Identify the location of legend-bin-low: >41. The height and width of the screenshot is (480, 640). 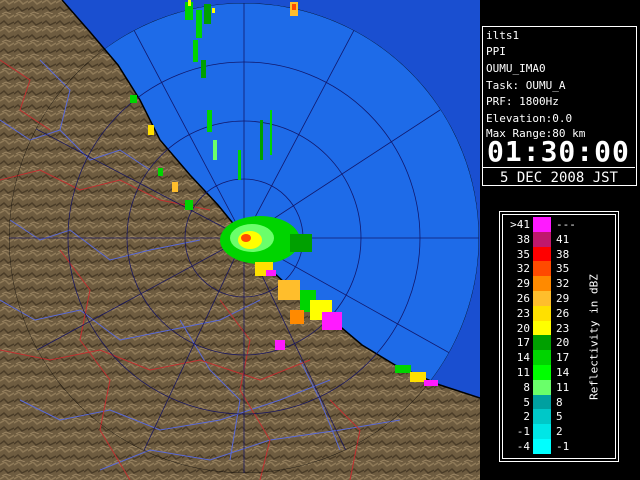
(520, 224).